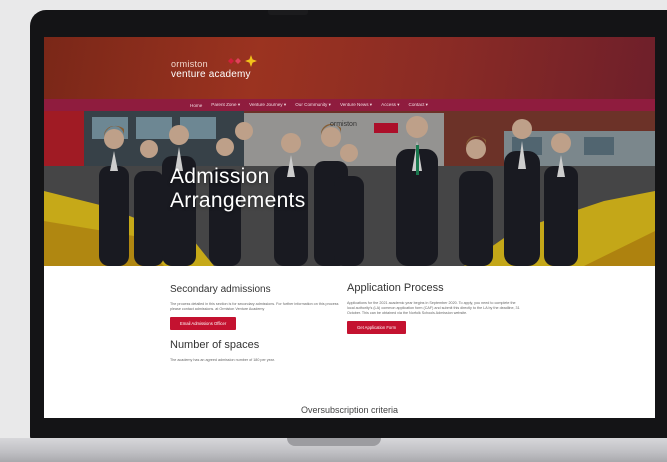 The width and height of the screenshot is (667, 462). Describe the element at coordinates (418, 105) in the screenshot. I see `nav-item-contact: Contact ▾` at that location.